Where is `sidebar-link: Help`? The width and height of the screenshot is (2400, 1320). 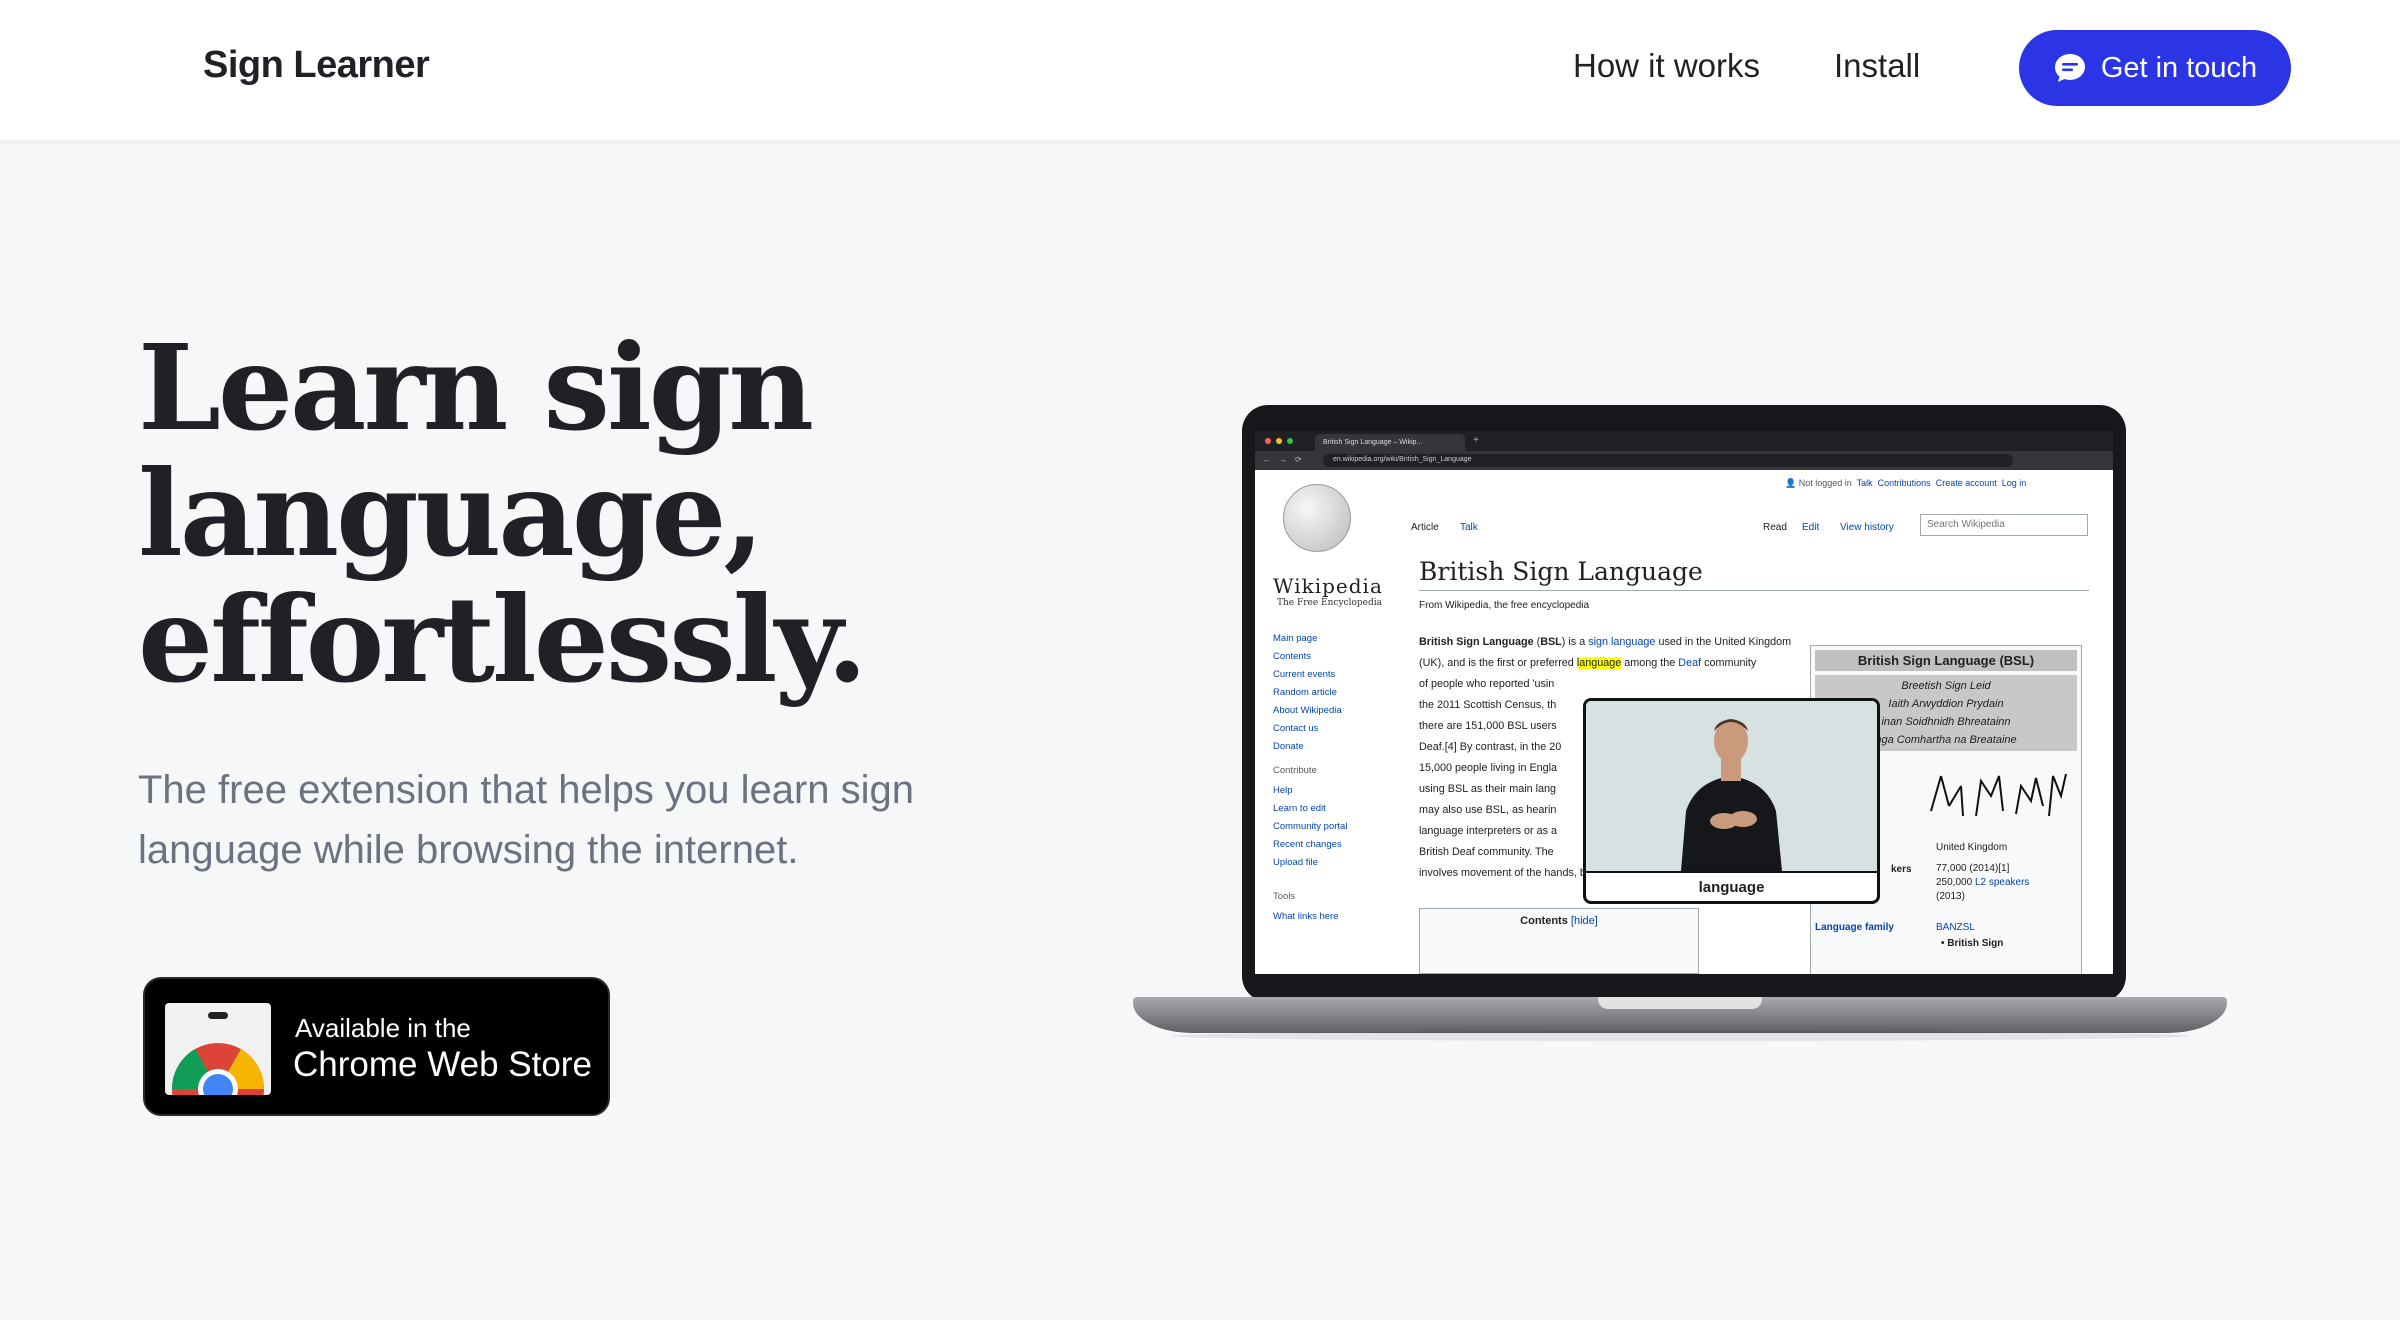
sidebar-link: Help is located at coordinates (1283, 790).